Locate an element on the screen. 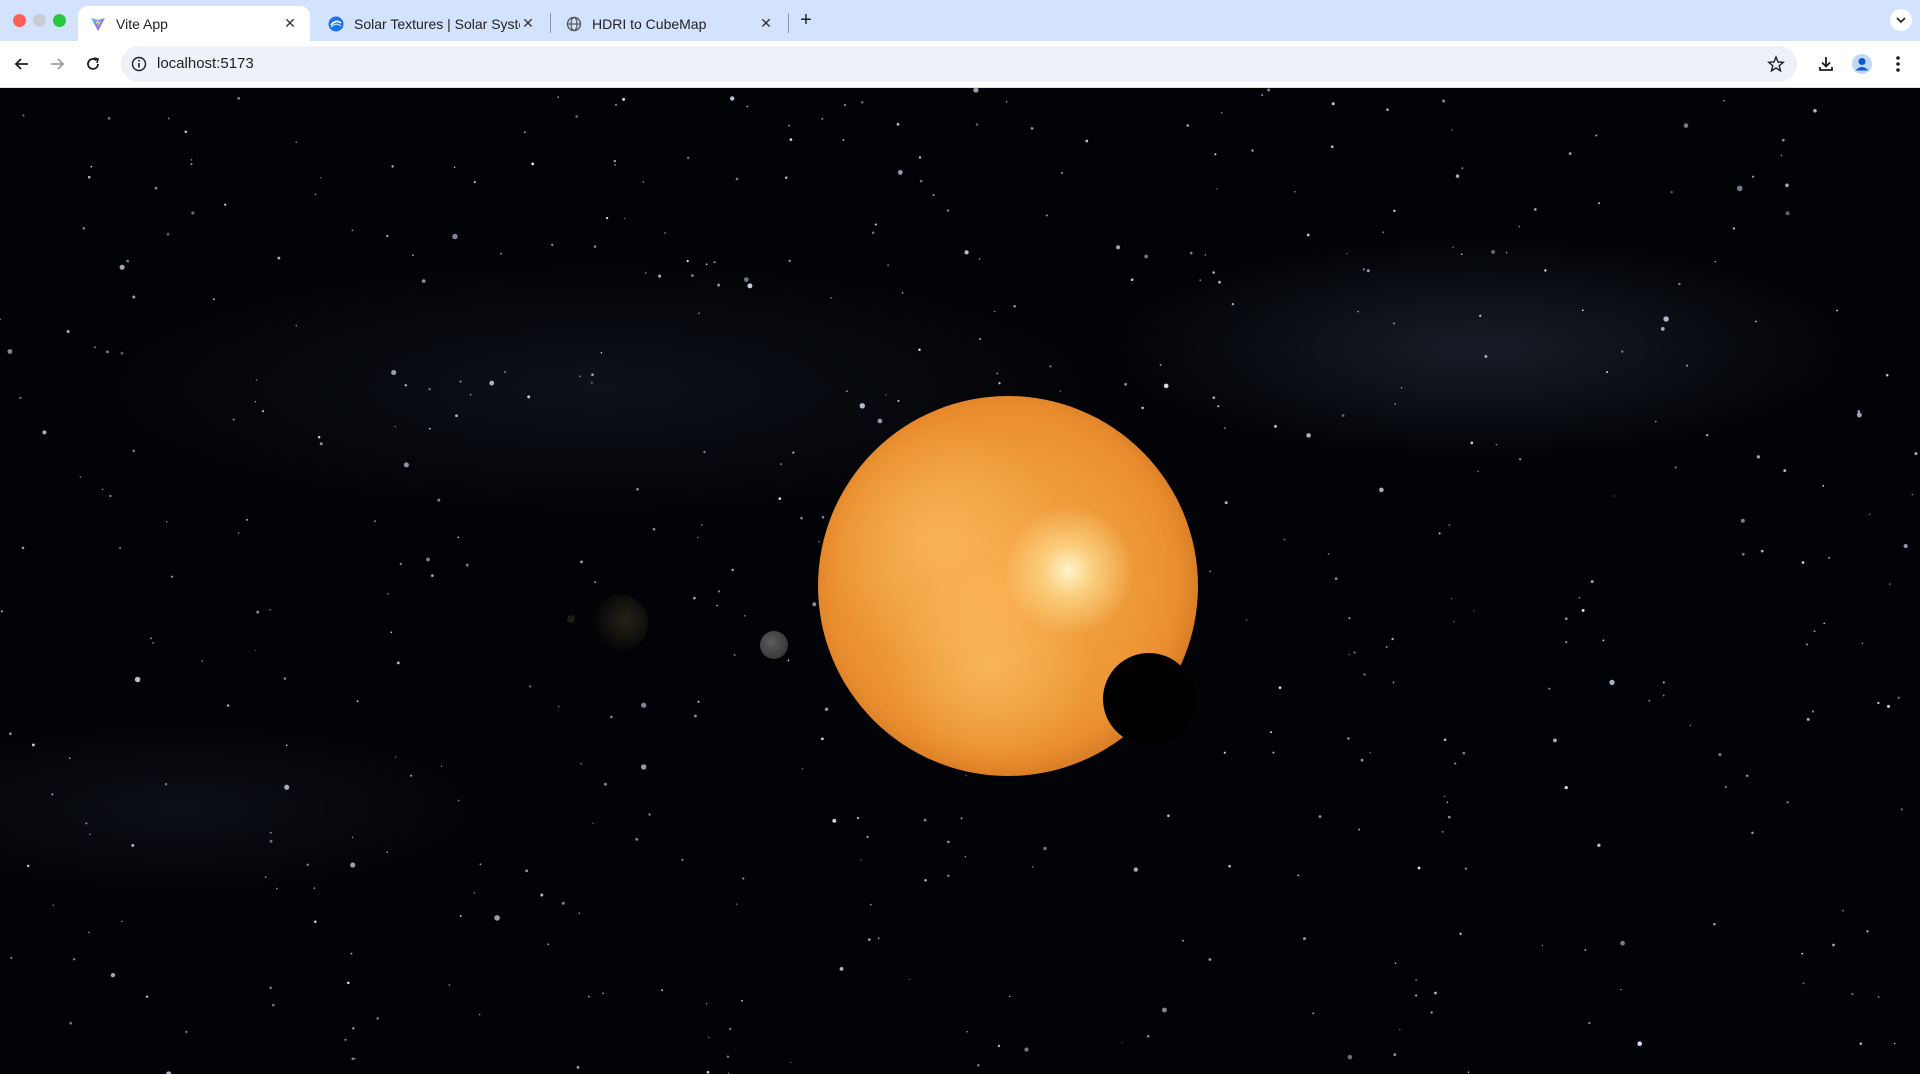 Image resolution: width=1920 pixels, height=1074 pixels. new-tab-button: + is located at coordinates (806, 20).